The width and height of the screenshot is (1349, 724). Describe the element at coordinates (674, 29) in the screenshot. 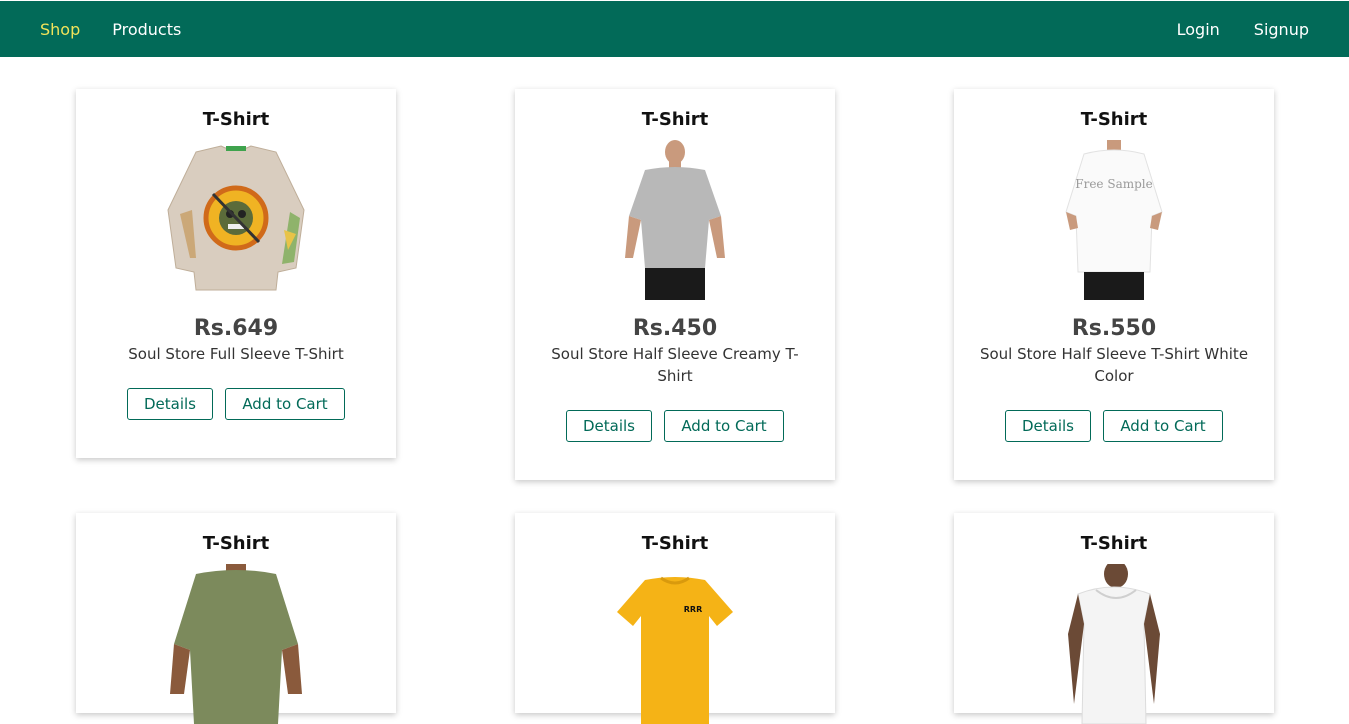

I see `top-navbar: Shop Products Login Signup` at that location.